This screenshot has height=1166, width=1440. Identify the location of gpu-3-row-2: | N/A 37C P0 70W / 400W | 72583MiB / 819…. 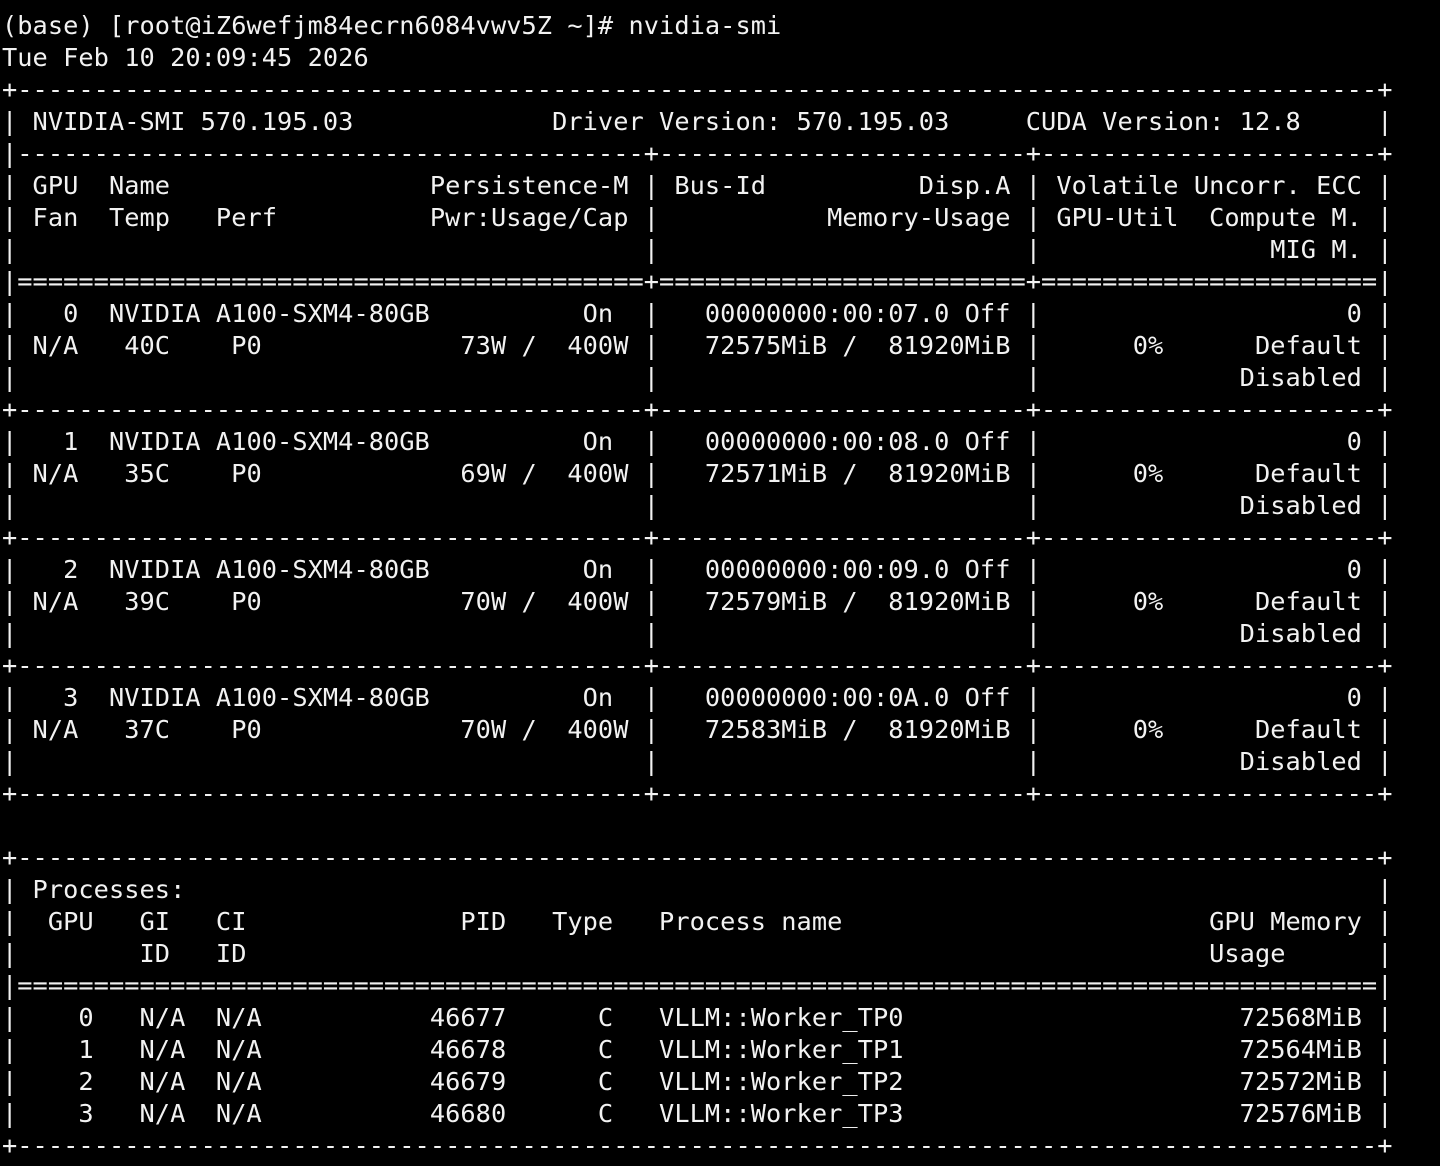
(697, 729).